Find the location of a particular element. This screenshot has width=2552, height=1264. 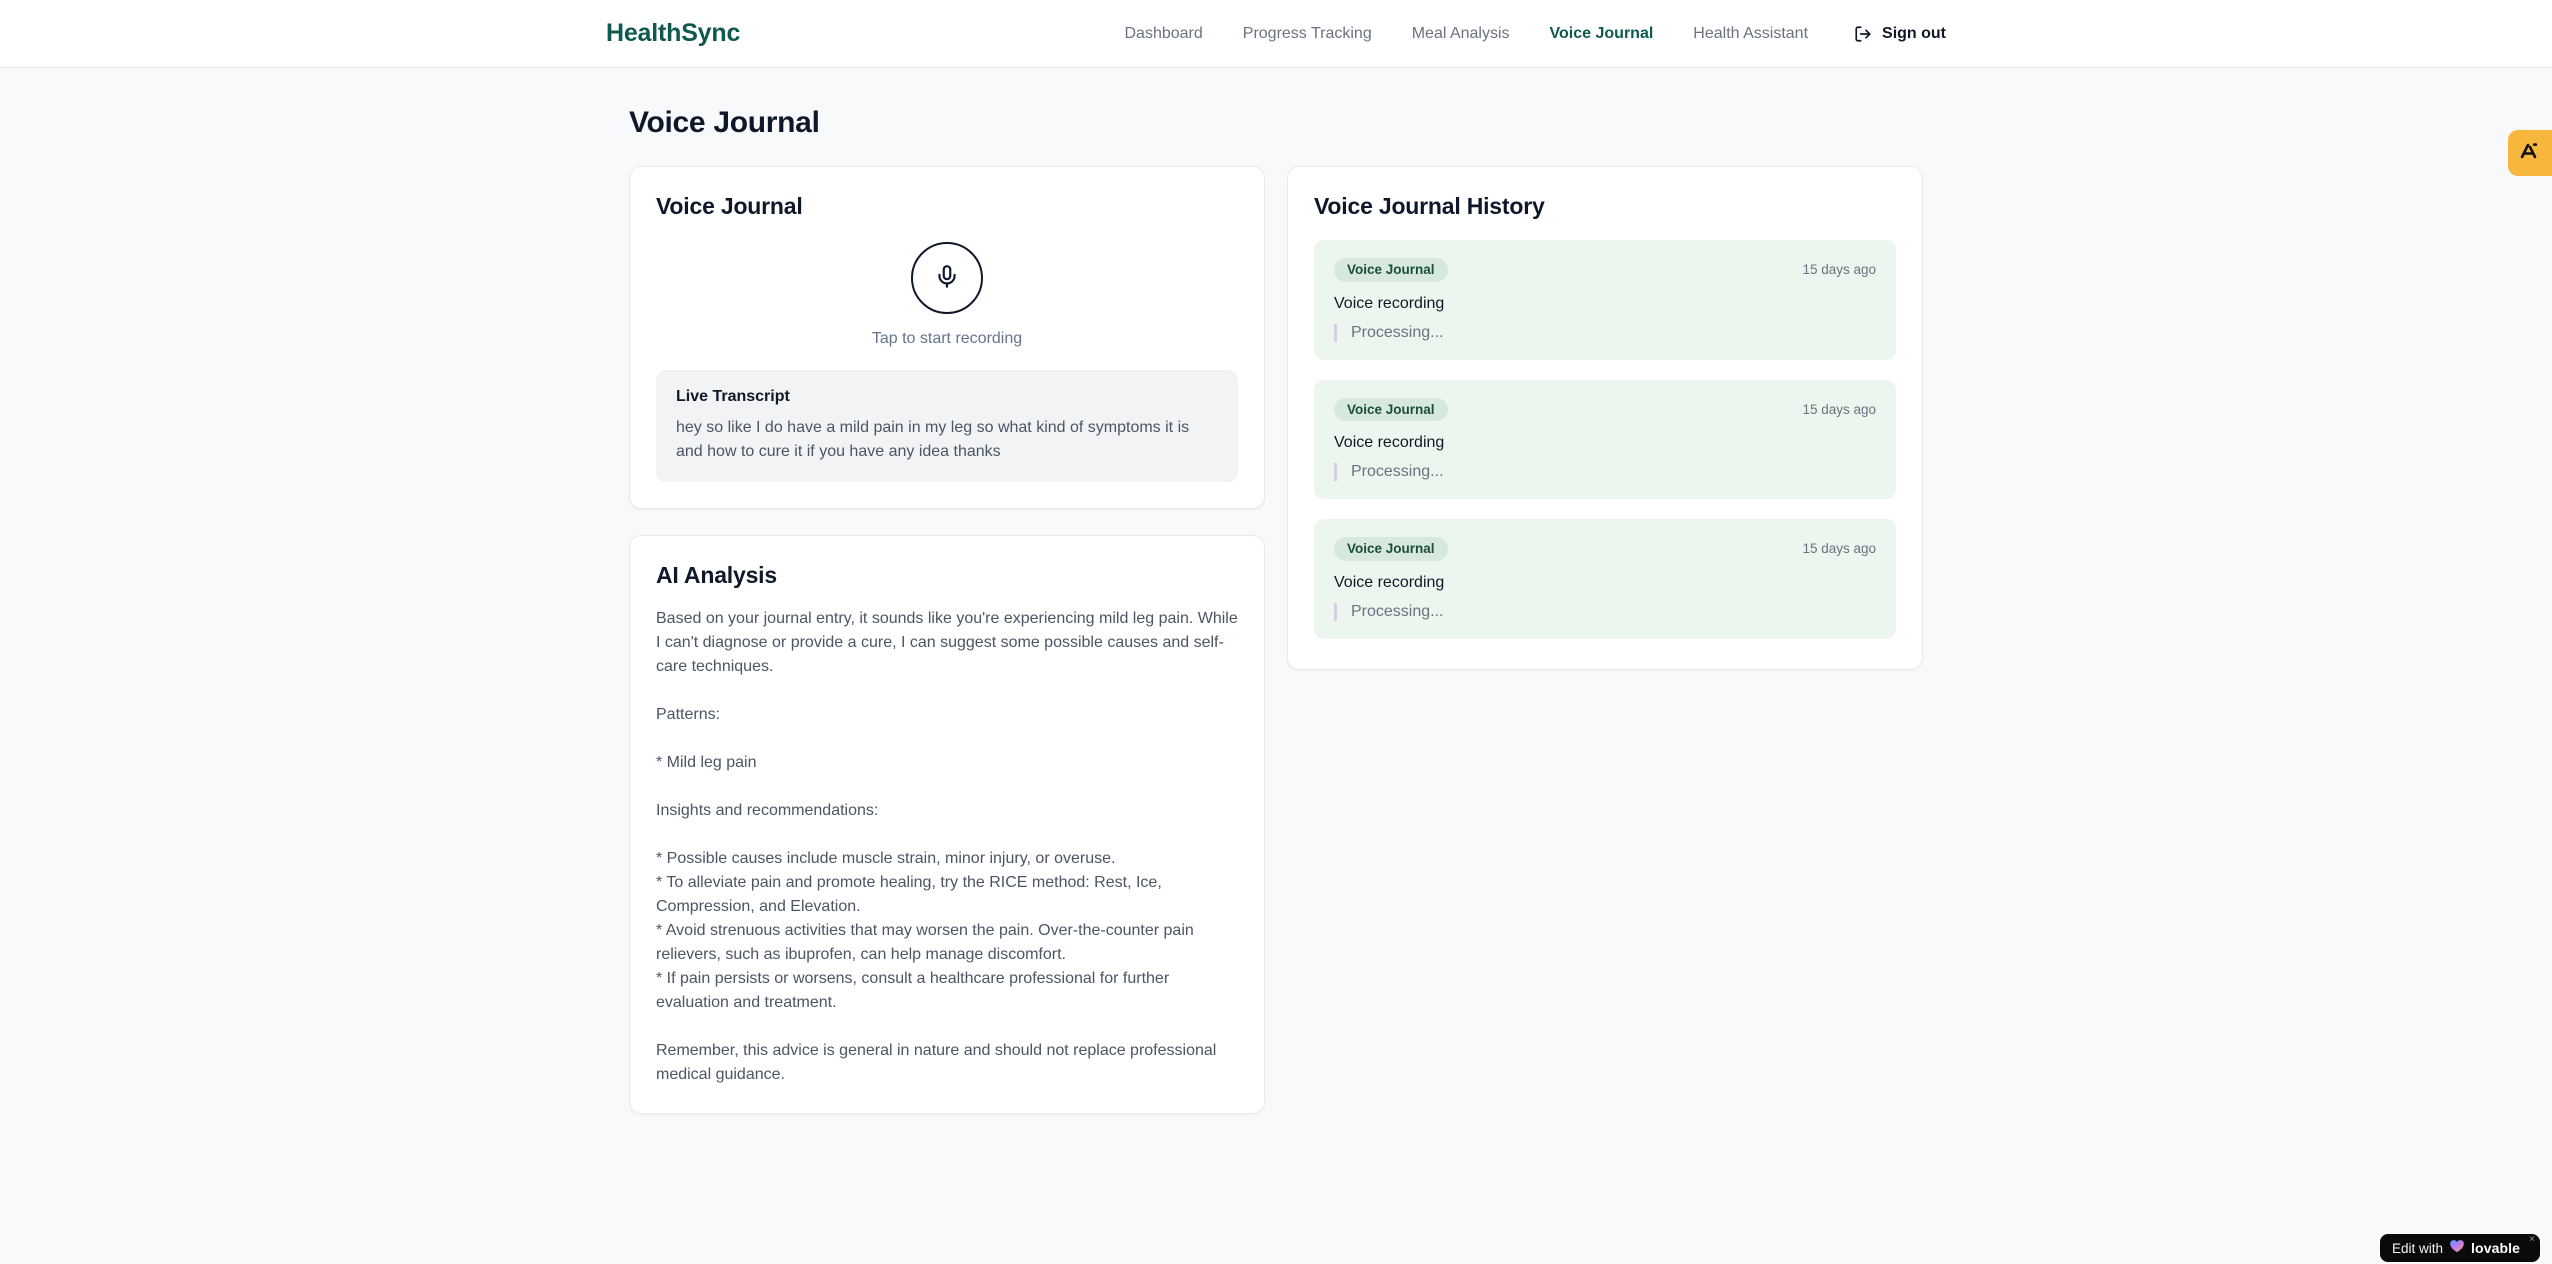

lovable-brand-label: lovable is located at coordinates (2495, 1248).